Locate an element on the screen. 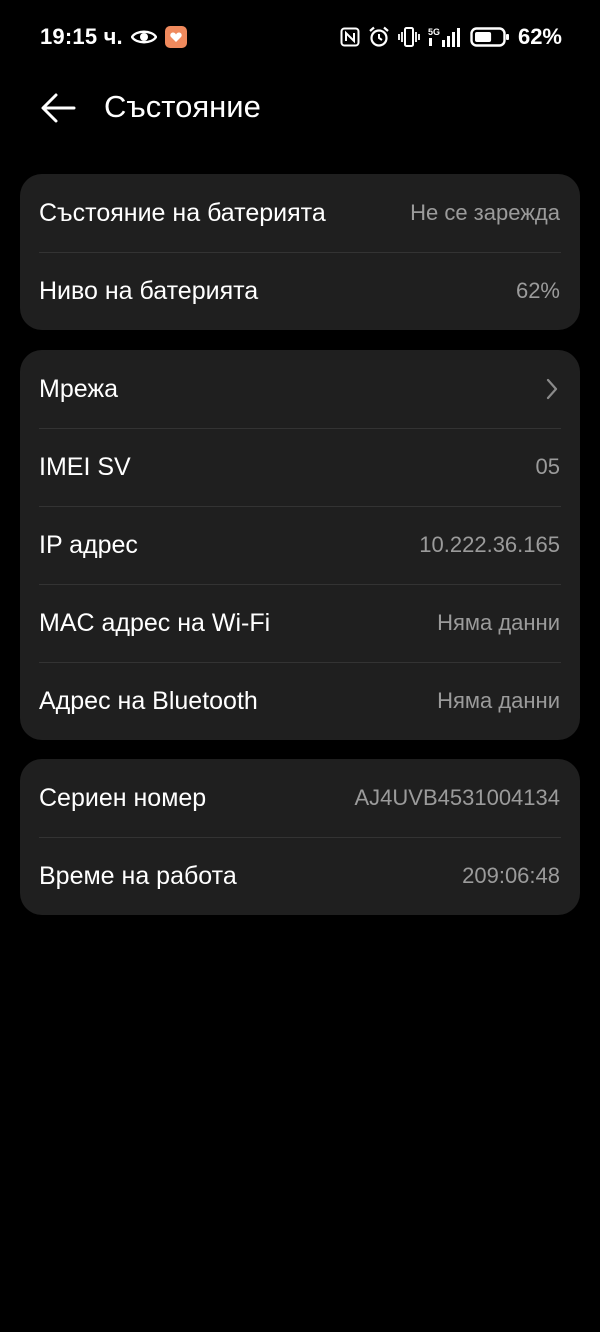 Image resolution: width=600 pixels, height=1332 pixels. status-bar-right: 5G 62% is located at coordinates (451, 37).